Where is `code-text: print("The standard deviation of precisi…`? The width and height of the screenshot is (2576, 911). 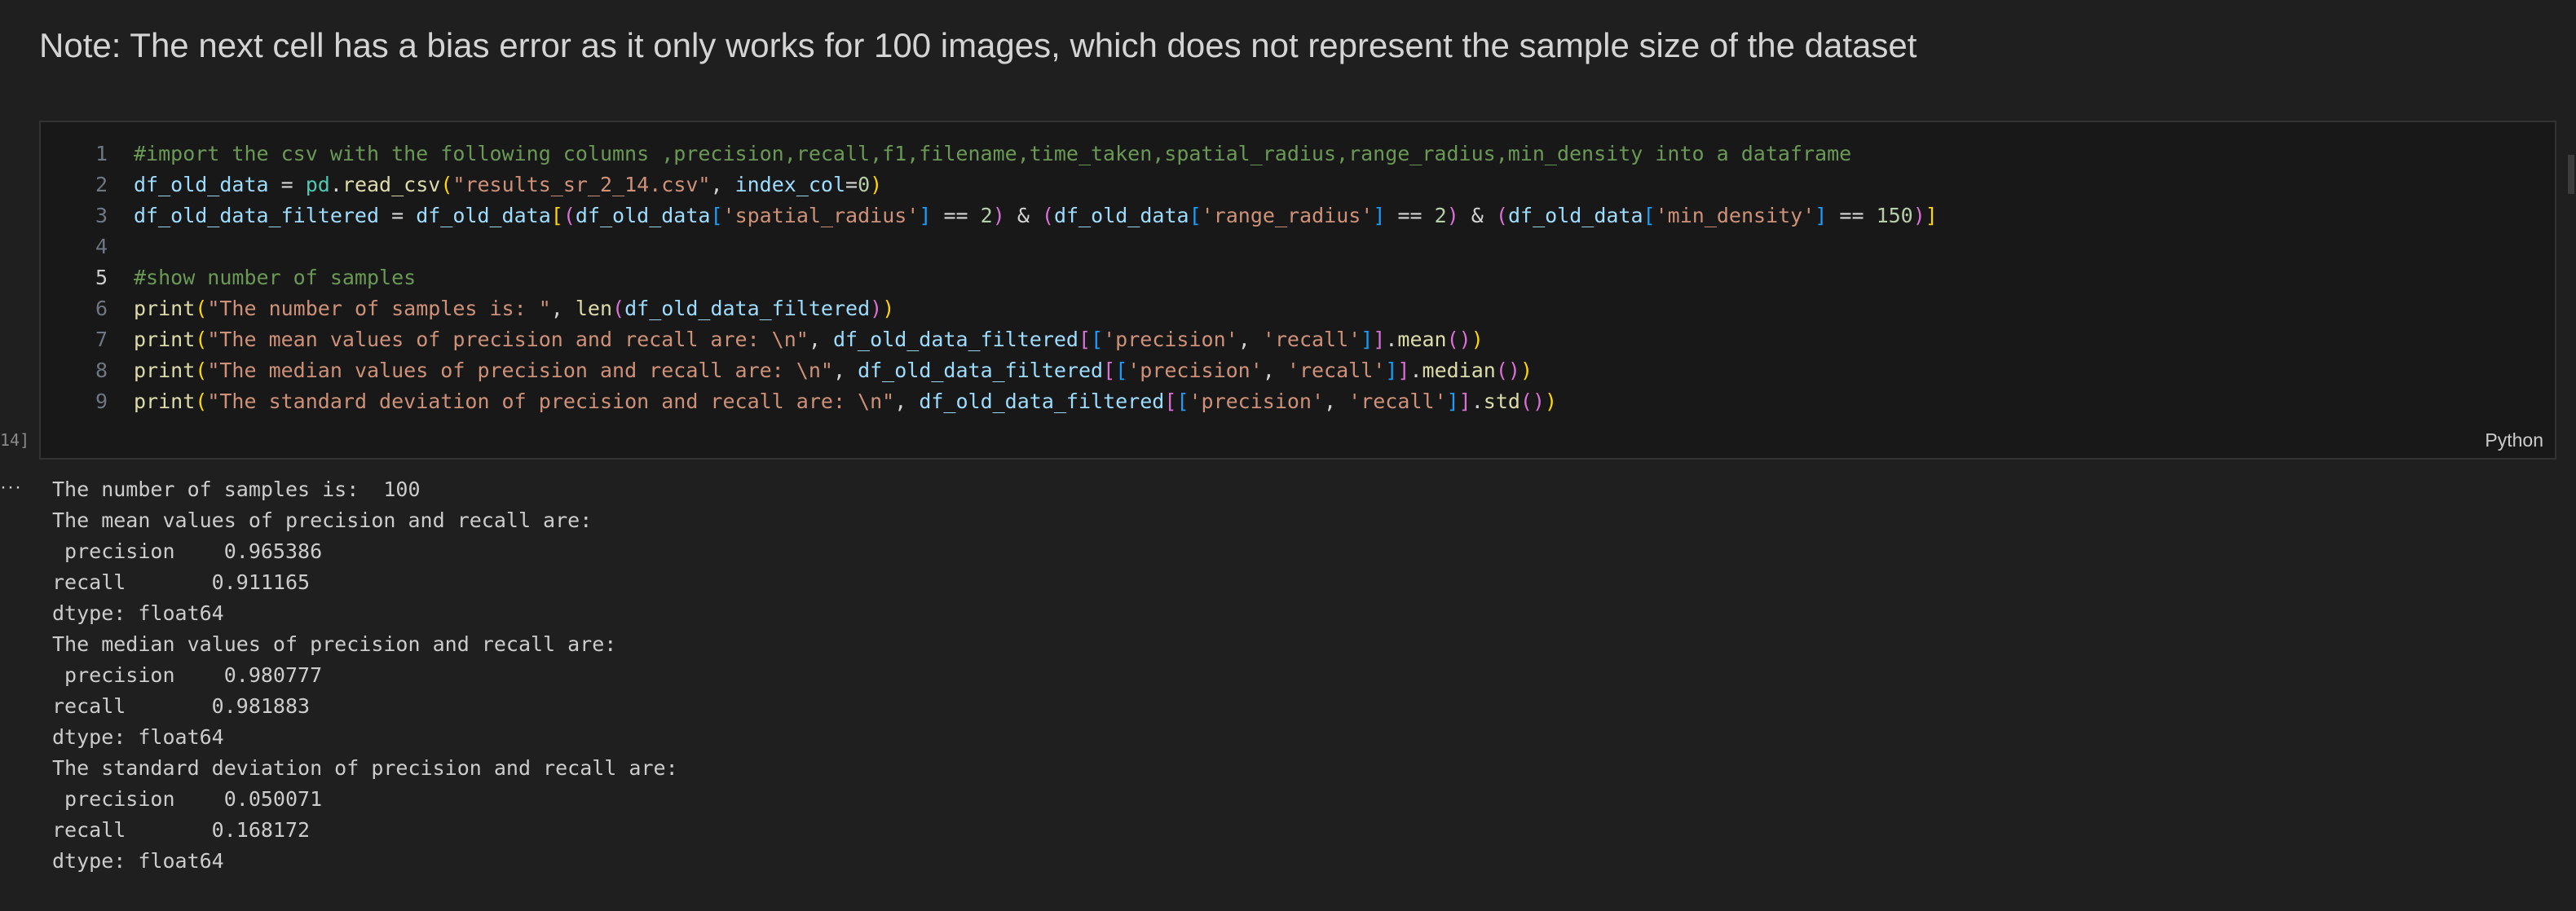
code-text: print("The standard deviation of precisi… is located at coordinates (845, 402).